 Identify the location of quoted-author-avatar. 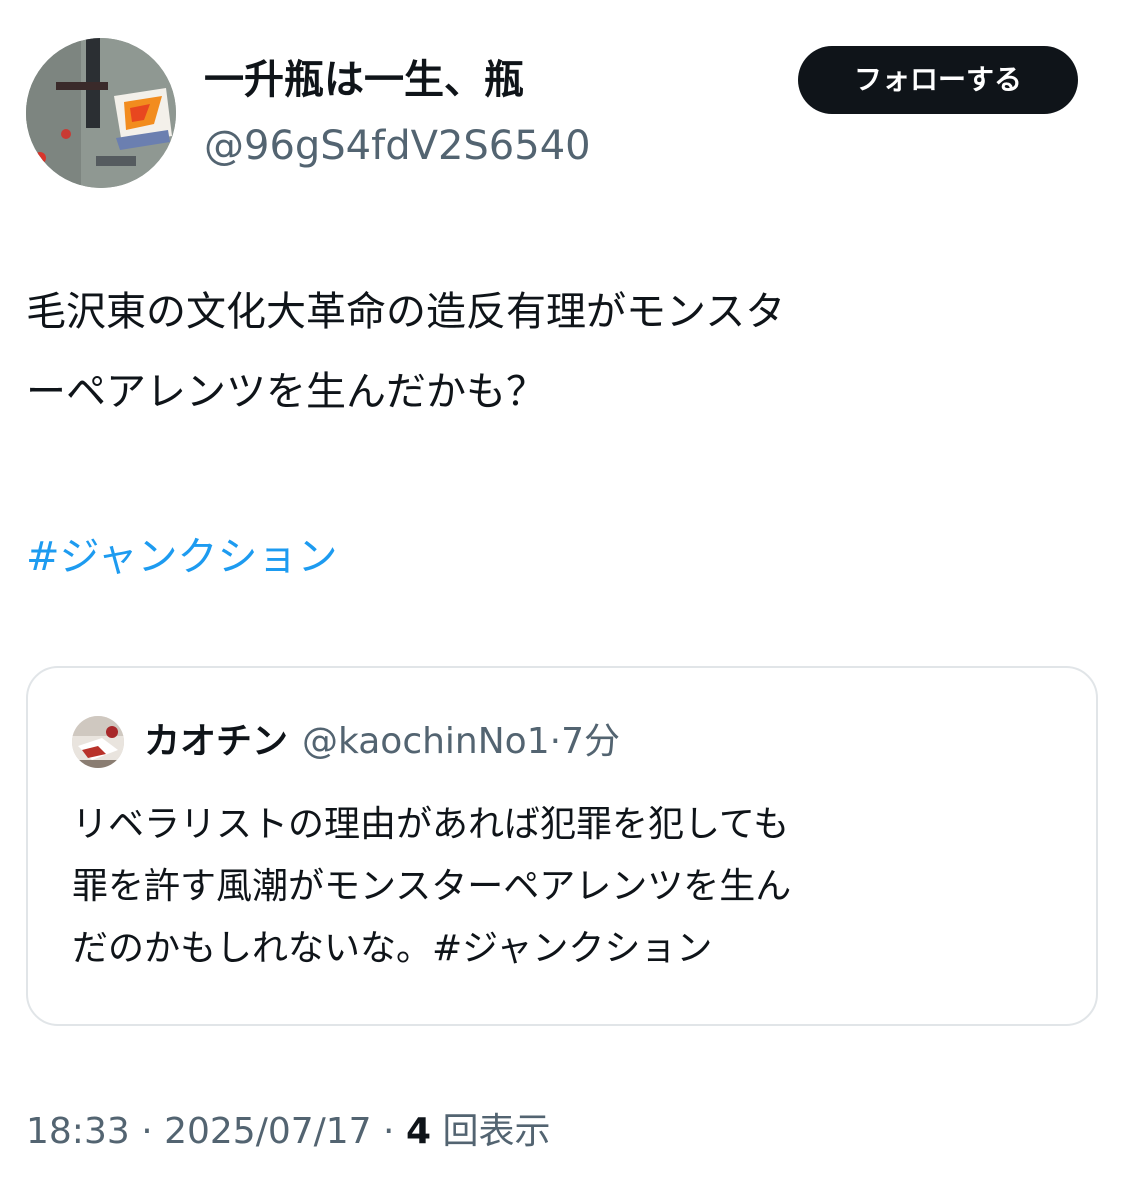
(98, 742).